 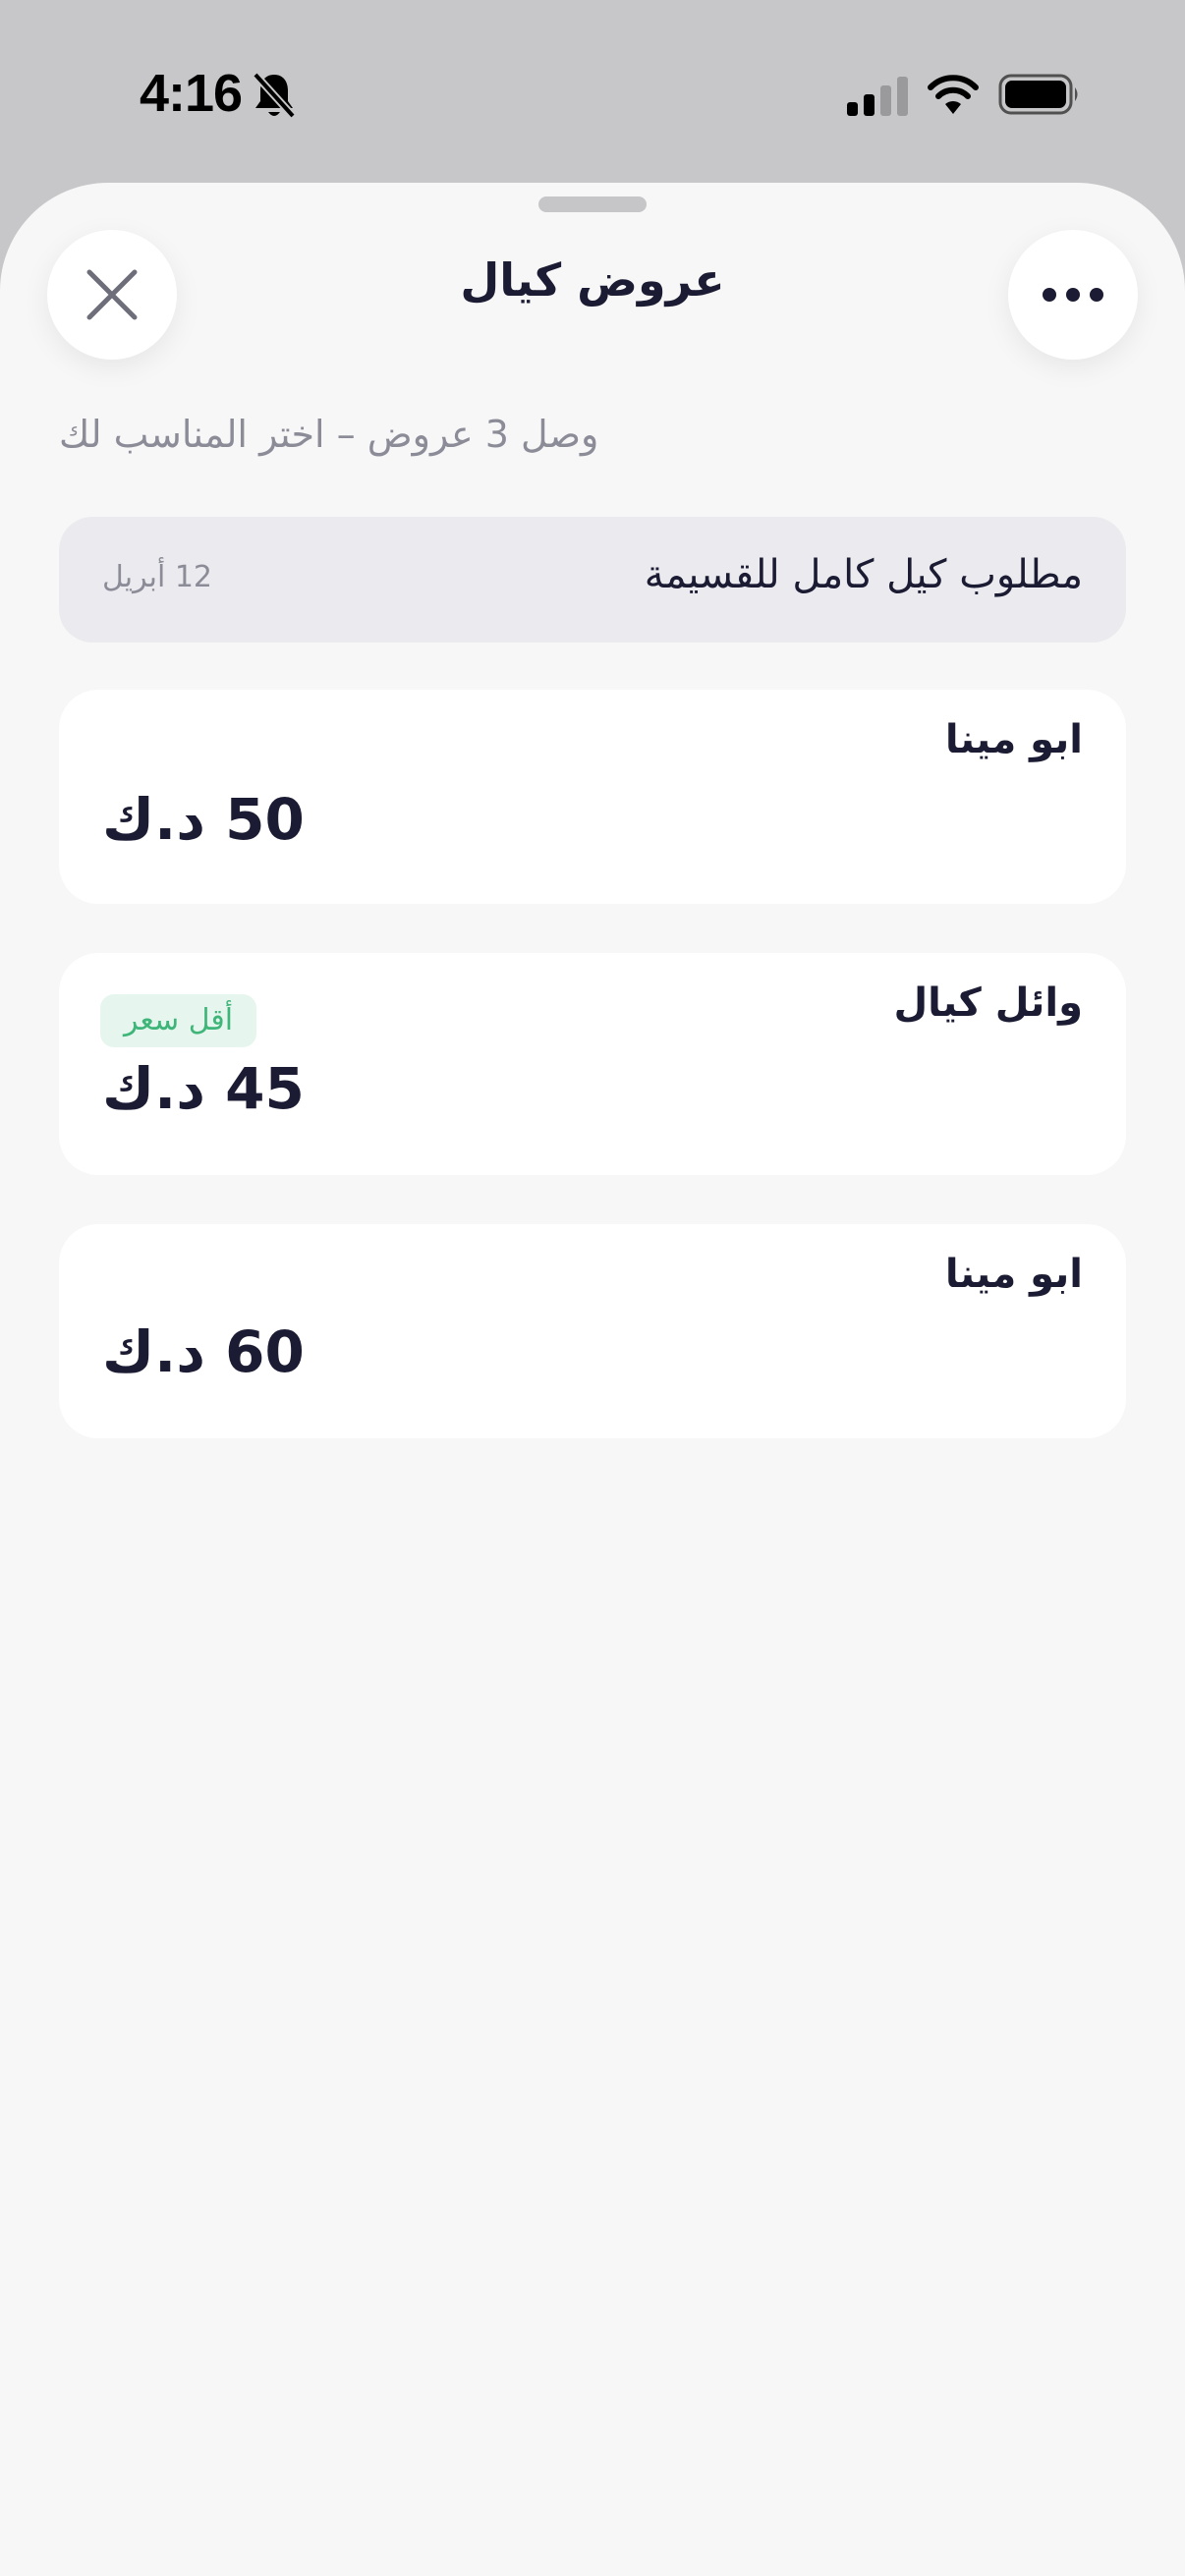 I want to click on close-icon, so click(x=112, y=294).